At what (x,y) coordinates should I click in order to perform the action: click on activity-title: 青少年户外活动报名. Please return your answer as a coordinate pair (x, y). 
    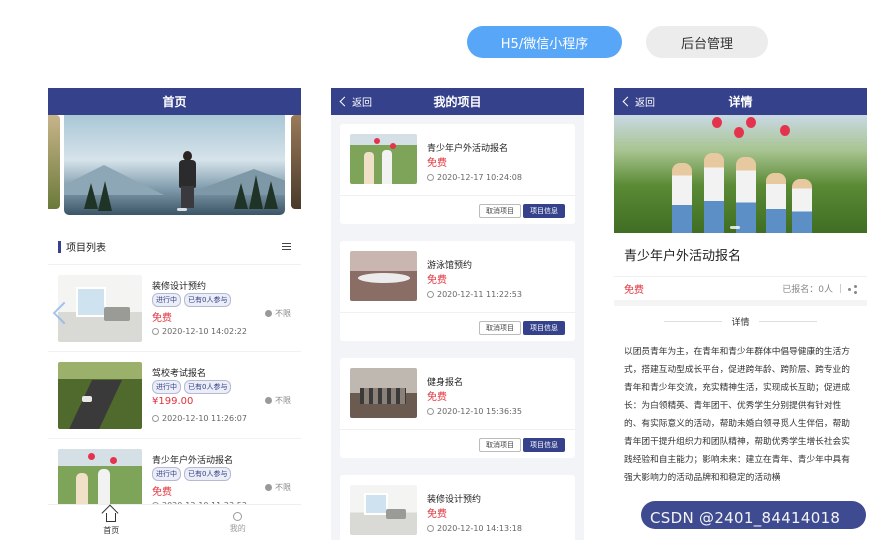
    Looking at the image, I should click on (683, 256).